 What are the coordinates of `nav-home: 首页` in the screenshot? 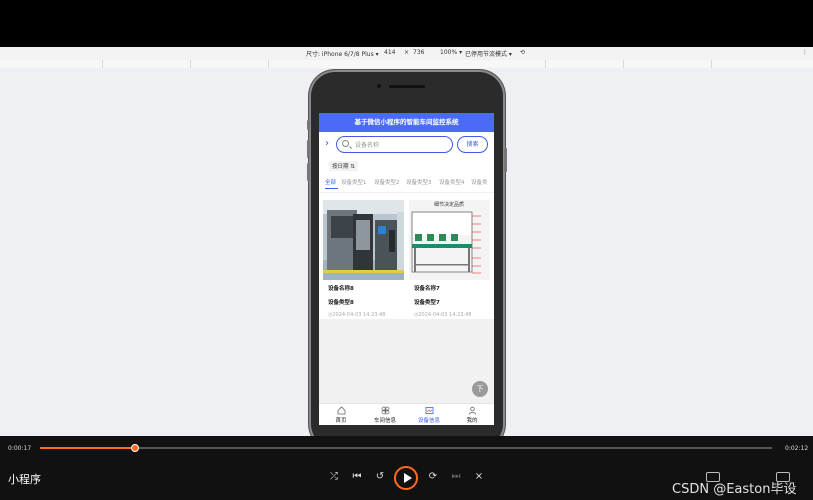 It's located at (341, 415).